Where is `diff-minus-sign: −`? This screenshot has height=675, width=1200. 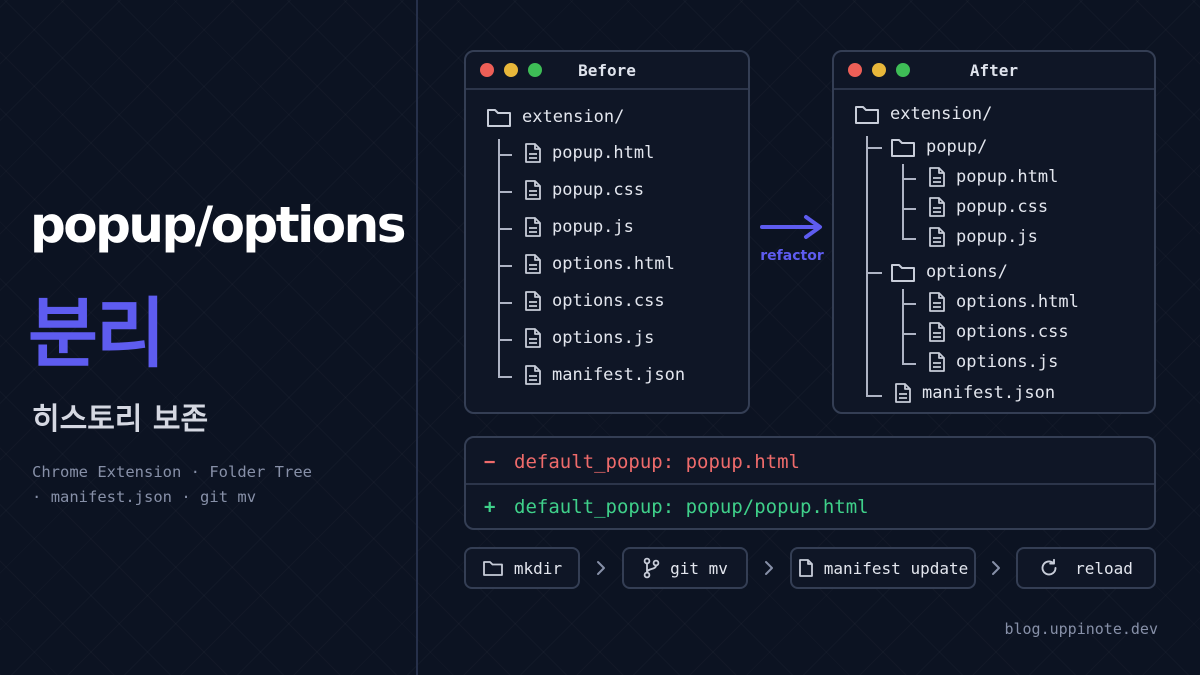
diff-minus-sign: − is located at coordinates (490, 462).